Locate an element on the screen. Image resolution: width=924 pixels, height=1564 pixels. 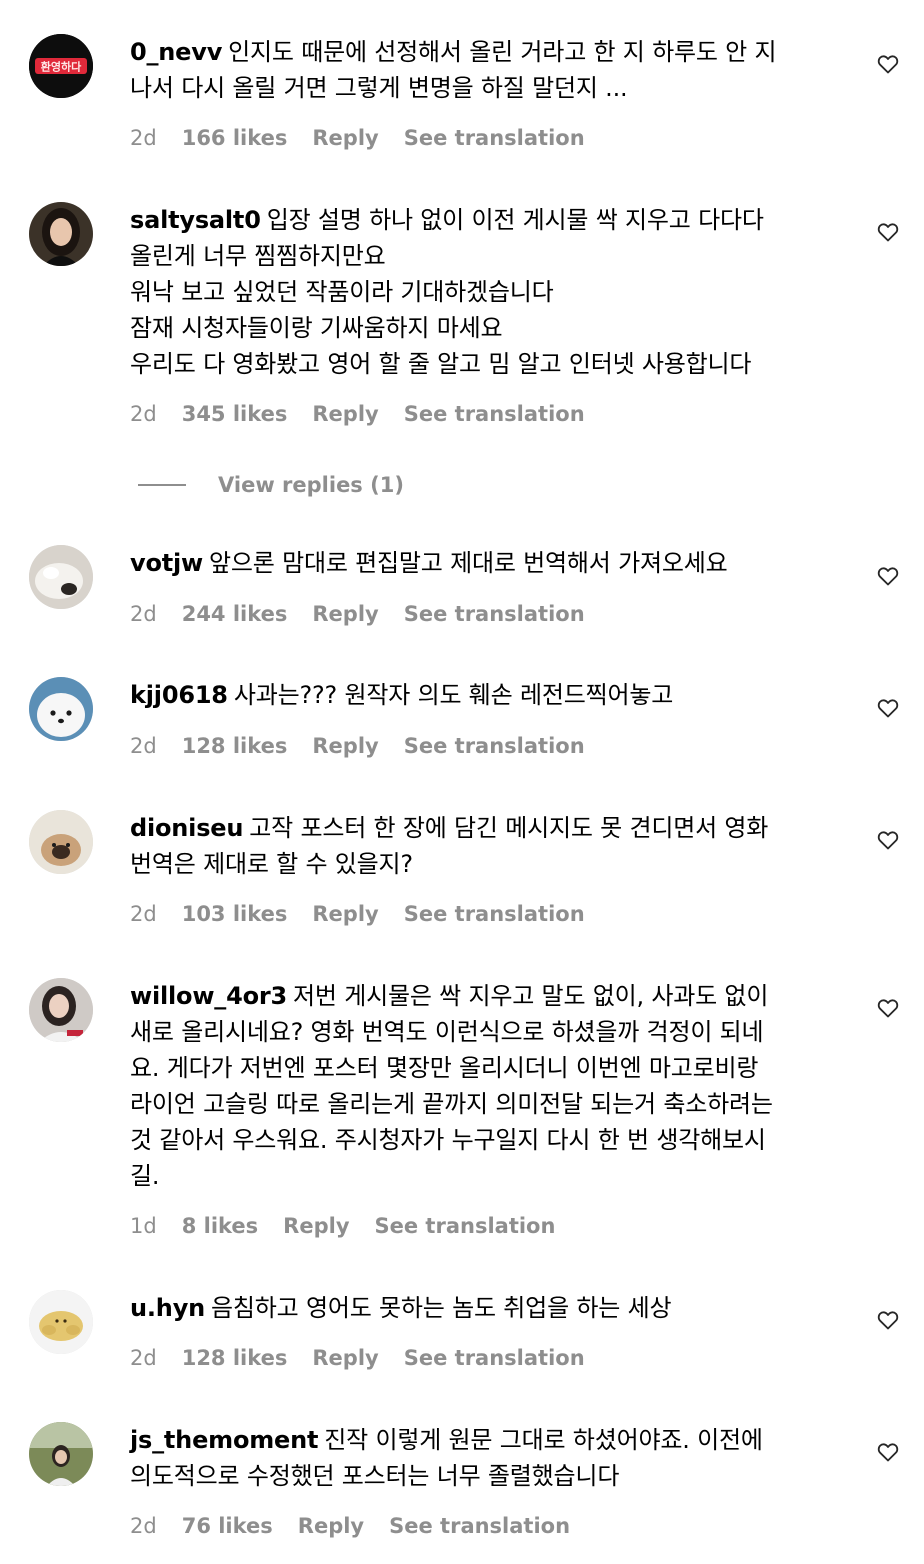
comment-username: dioniseu is located at coordinates (186, 828).